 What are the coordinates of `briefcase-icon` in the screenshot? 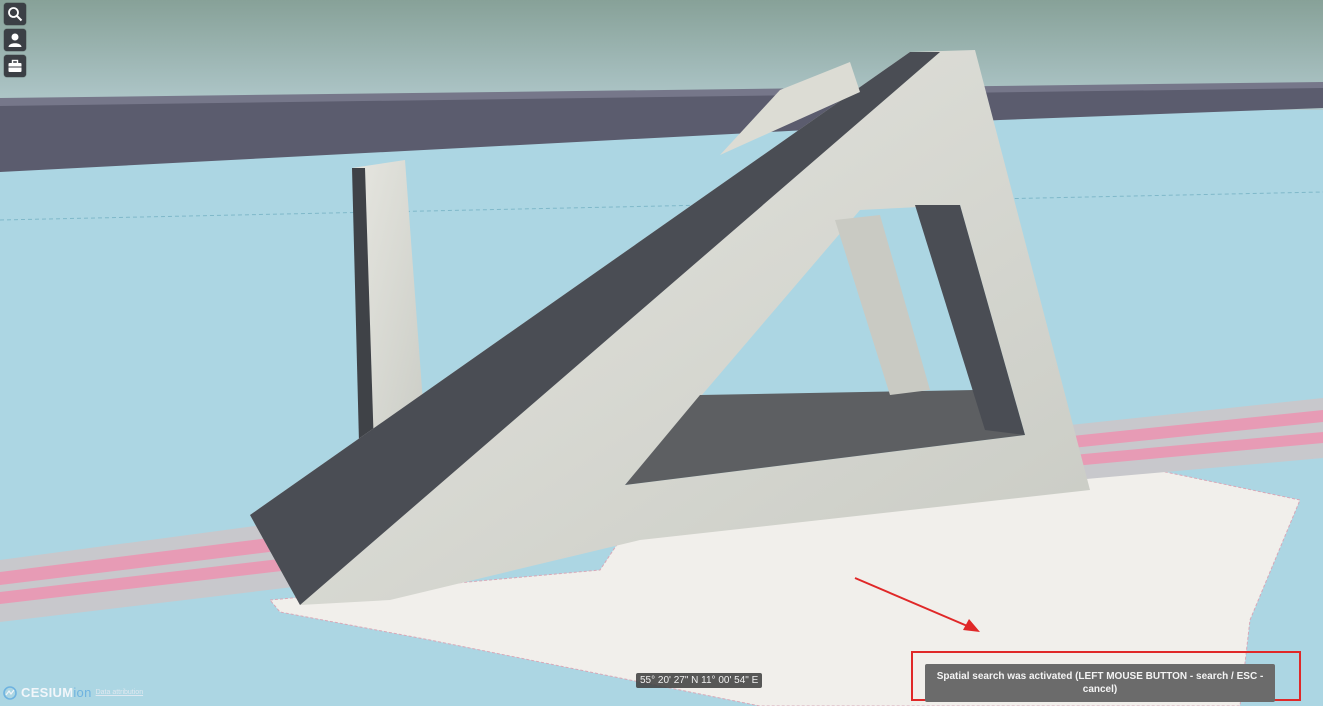 It's located at (15, 65).